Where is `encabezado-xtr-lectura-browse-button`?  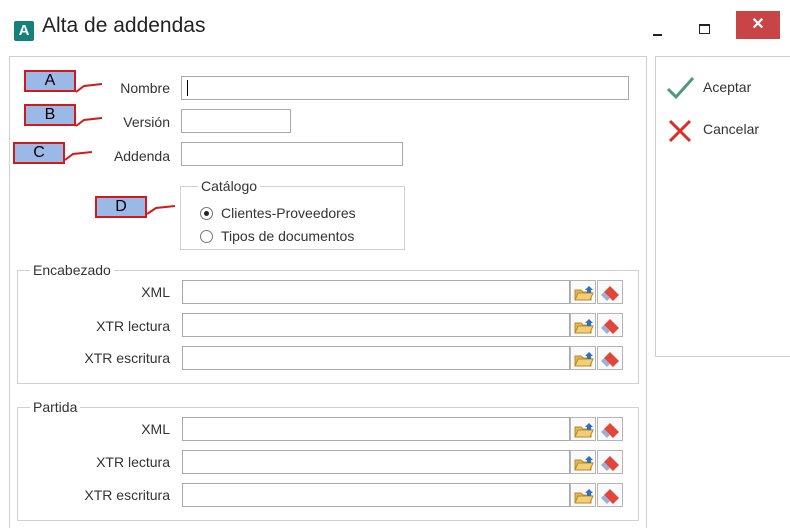
encabezado-xtr-lectura-browse-button is located at coordinates (583, 325).